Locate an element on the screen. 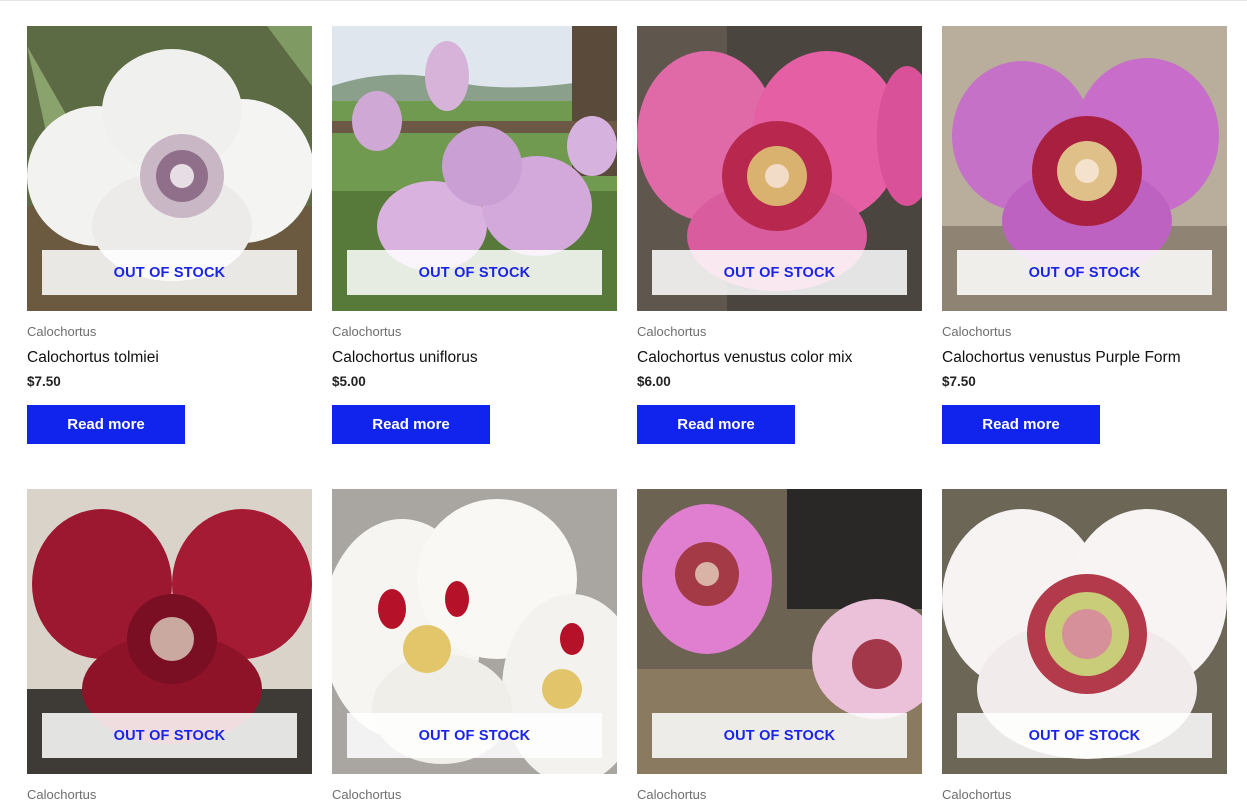 Image resolution: width=1247 pixels, height=809 pixels. header-divider is located at coordinates (623, 0).